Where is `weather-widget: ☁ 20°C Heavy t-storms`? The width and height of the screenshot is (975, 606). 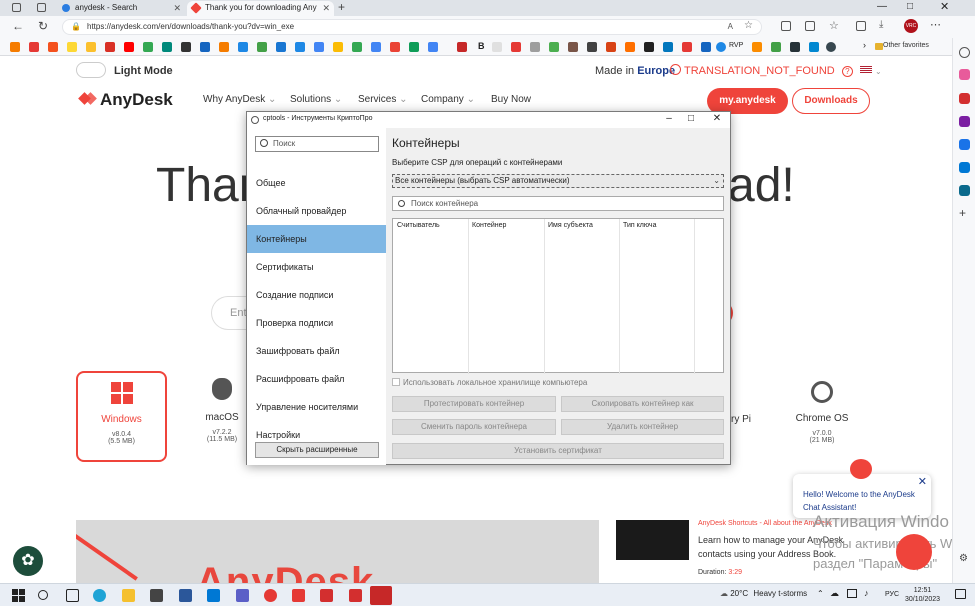
weather-widget: ☁ 20°C Heavy t-storms is located at coordinates (763, 593).